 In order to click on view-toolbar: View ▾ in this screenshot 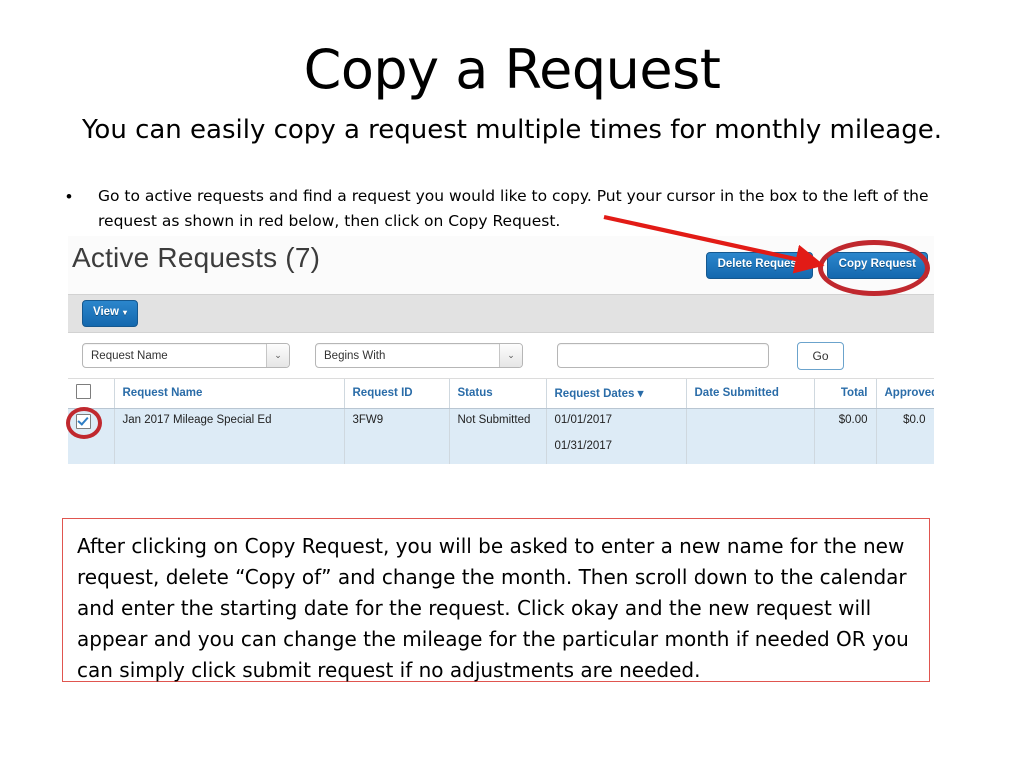, I will do `click(501, 313)`.